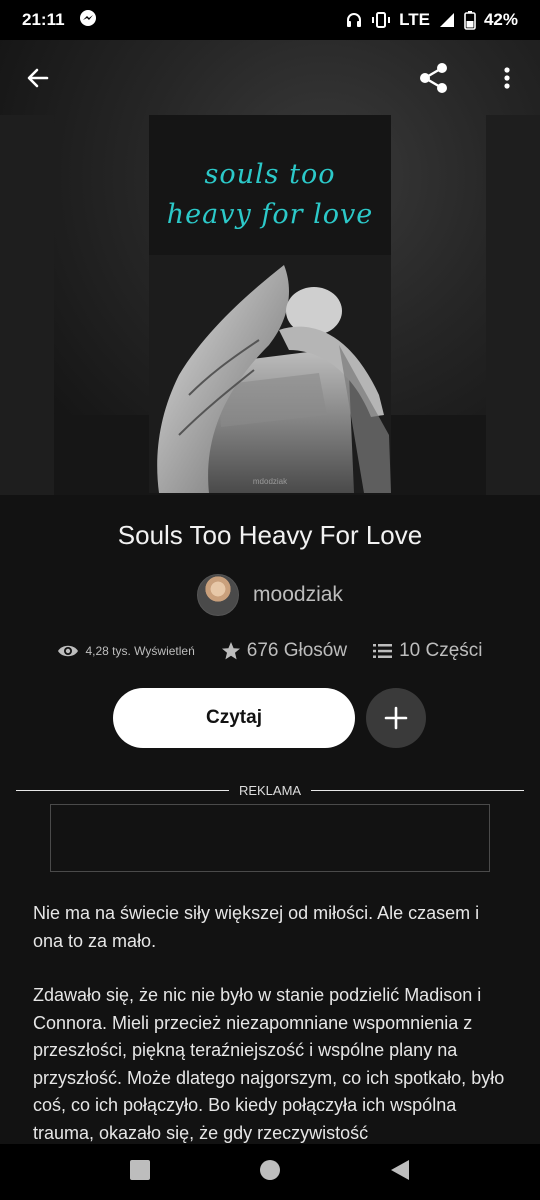 This screenshot has width=540, height=1200. I want to click on cover-watermark: mdodziak, so click(270, 481).